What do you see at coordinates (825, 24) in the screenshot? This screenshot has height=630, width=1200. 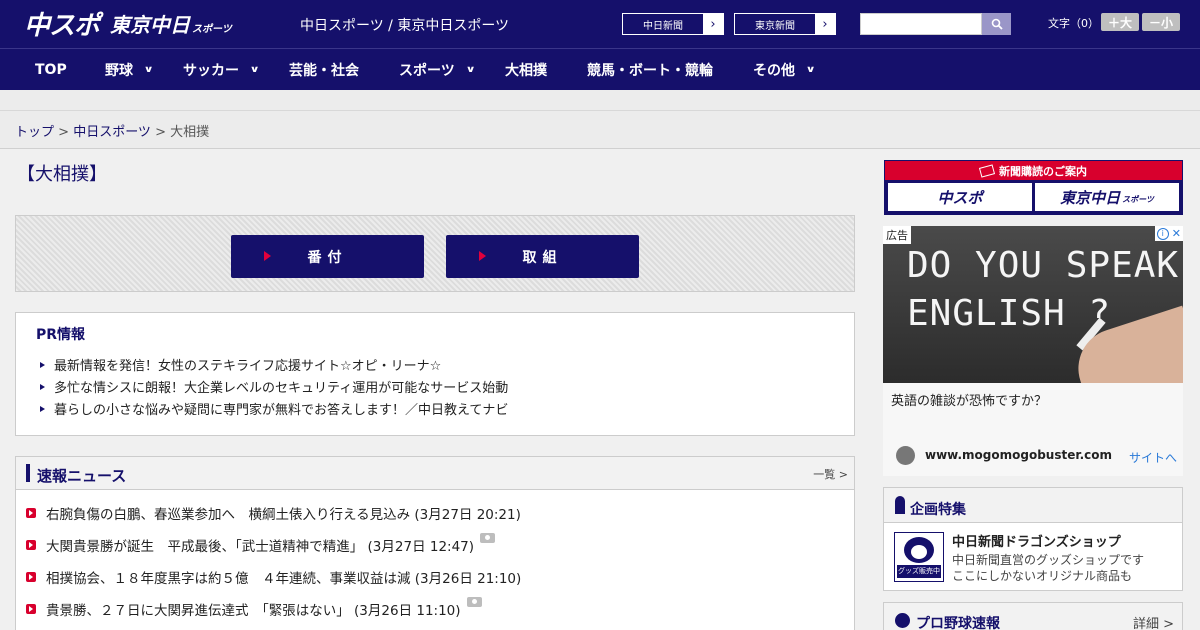 I see `chevron-right-icon: ›` at bounding box center [825, 24].